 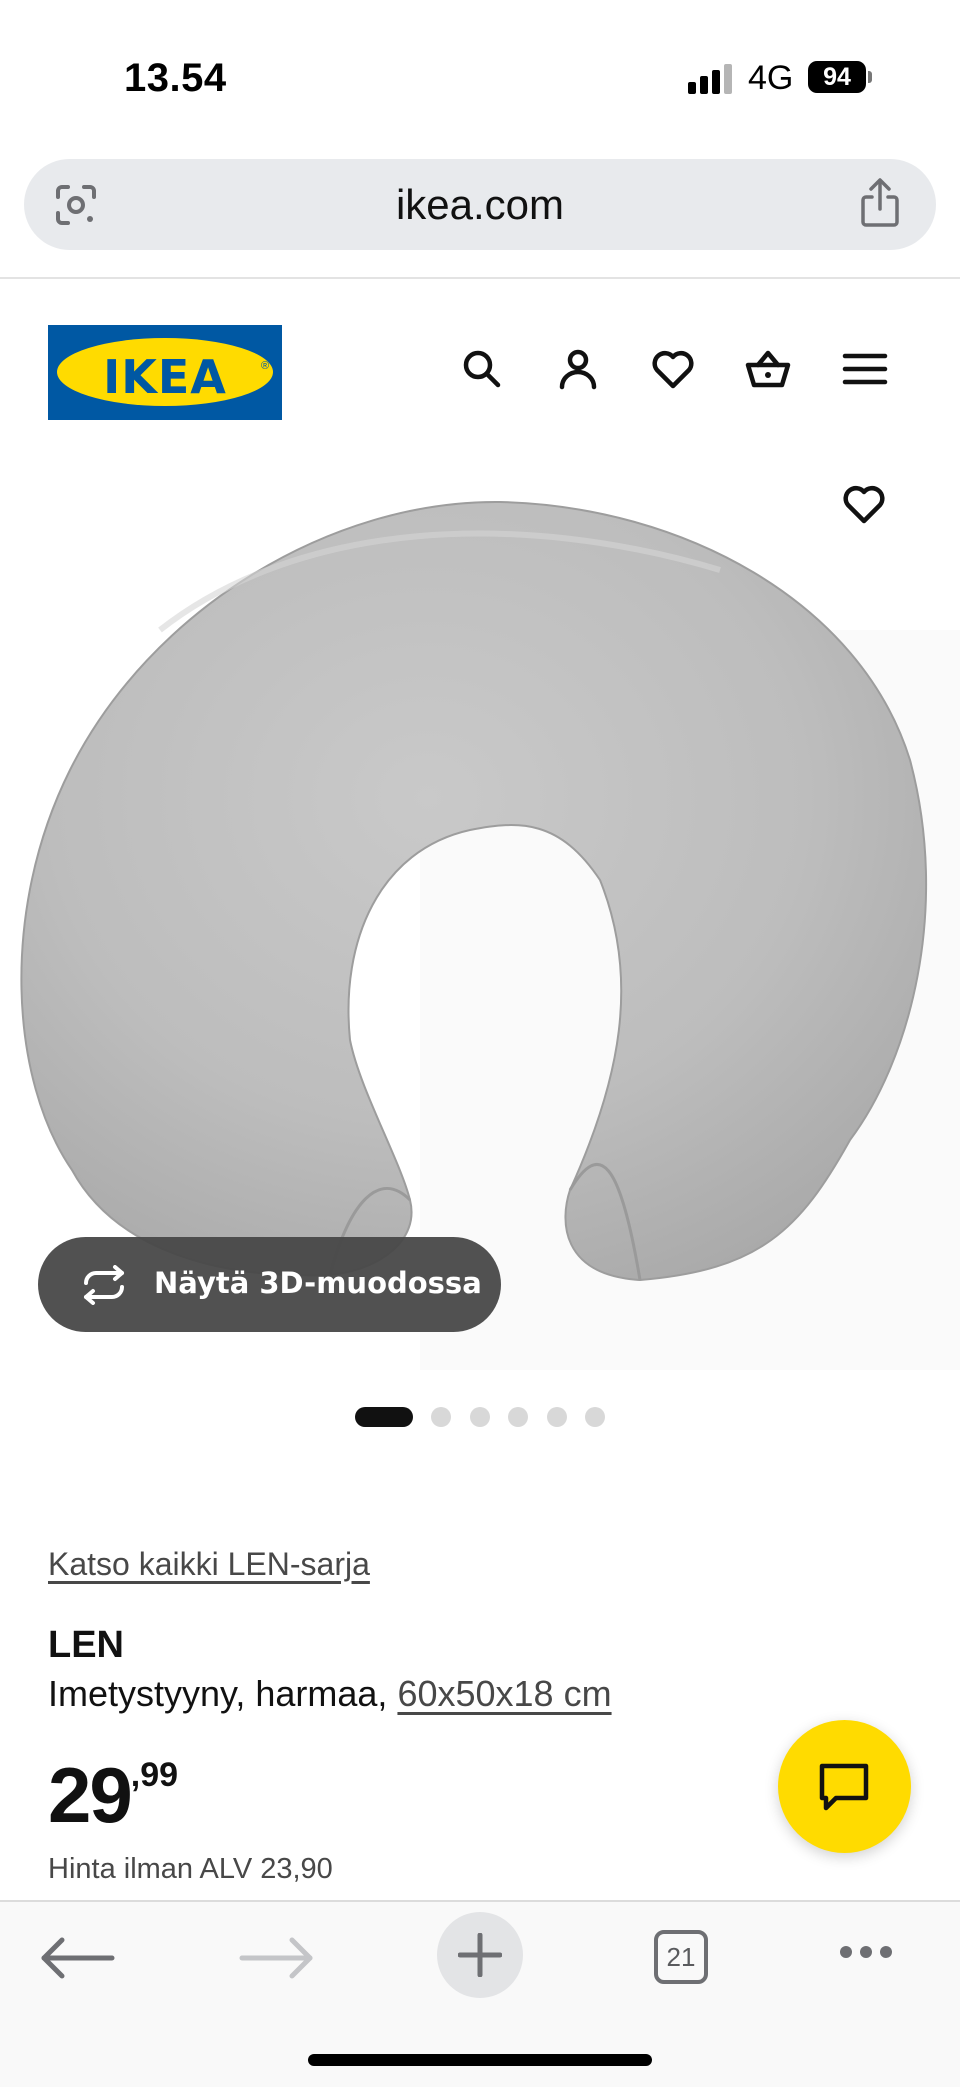 I want to click on price-without-vat: Hinta ilman ALV 23,90, so click(x=190, y=1869).